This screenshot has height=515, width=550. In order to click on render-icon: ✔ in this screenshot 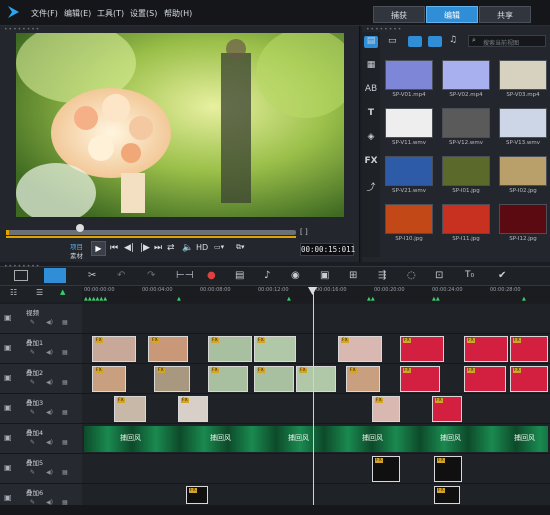, I will do `click(502, 275)`.